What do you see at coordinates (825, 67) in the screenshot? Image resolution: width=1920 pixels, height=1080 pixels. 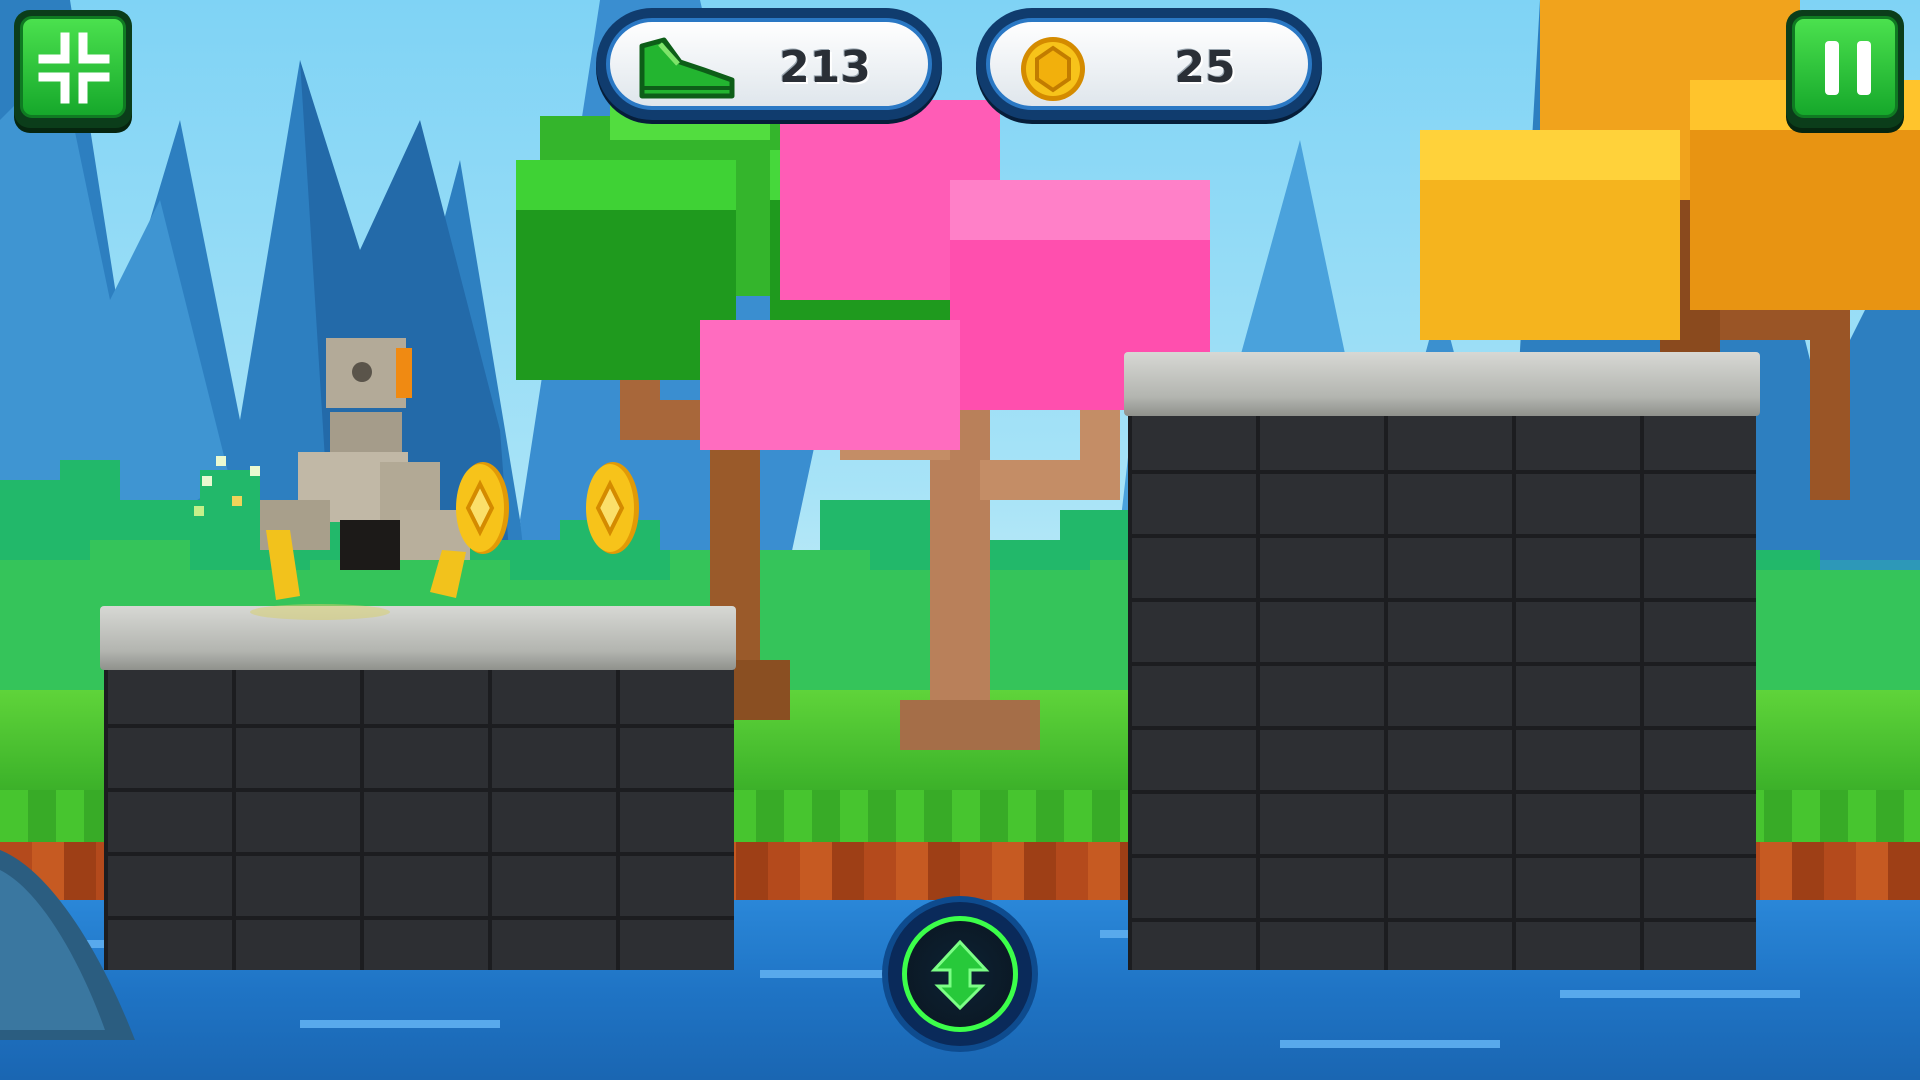 I see `distance-value: 213` at bounding box center [825, 67].